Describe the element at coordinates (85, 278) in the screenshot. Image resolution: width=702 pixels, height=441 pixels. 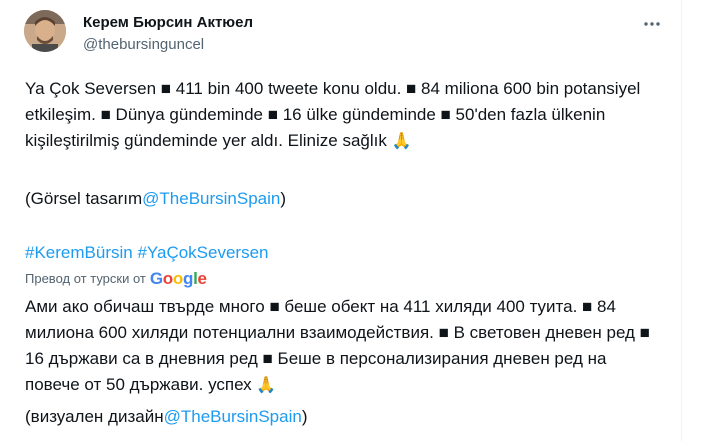
I see `translation-label: Превод от турски от` at that location.